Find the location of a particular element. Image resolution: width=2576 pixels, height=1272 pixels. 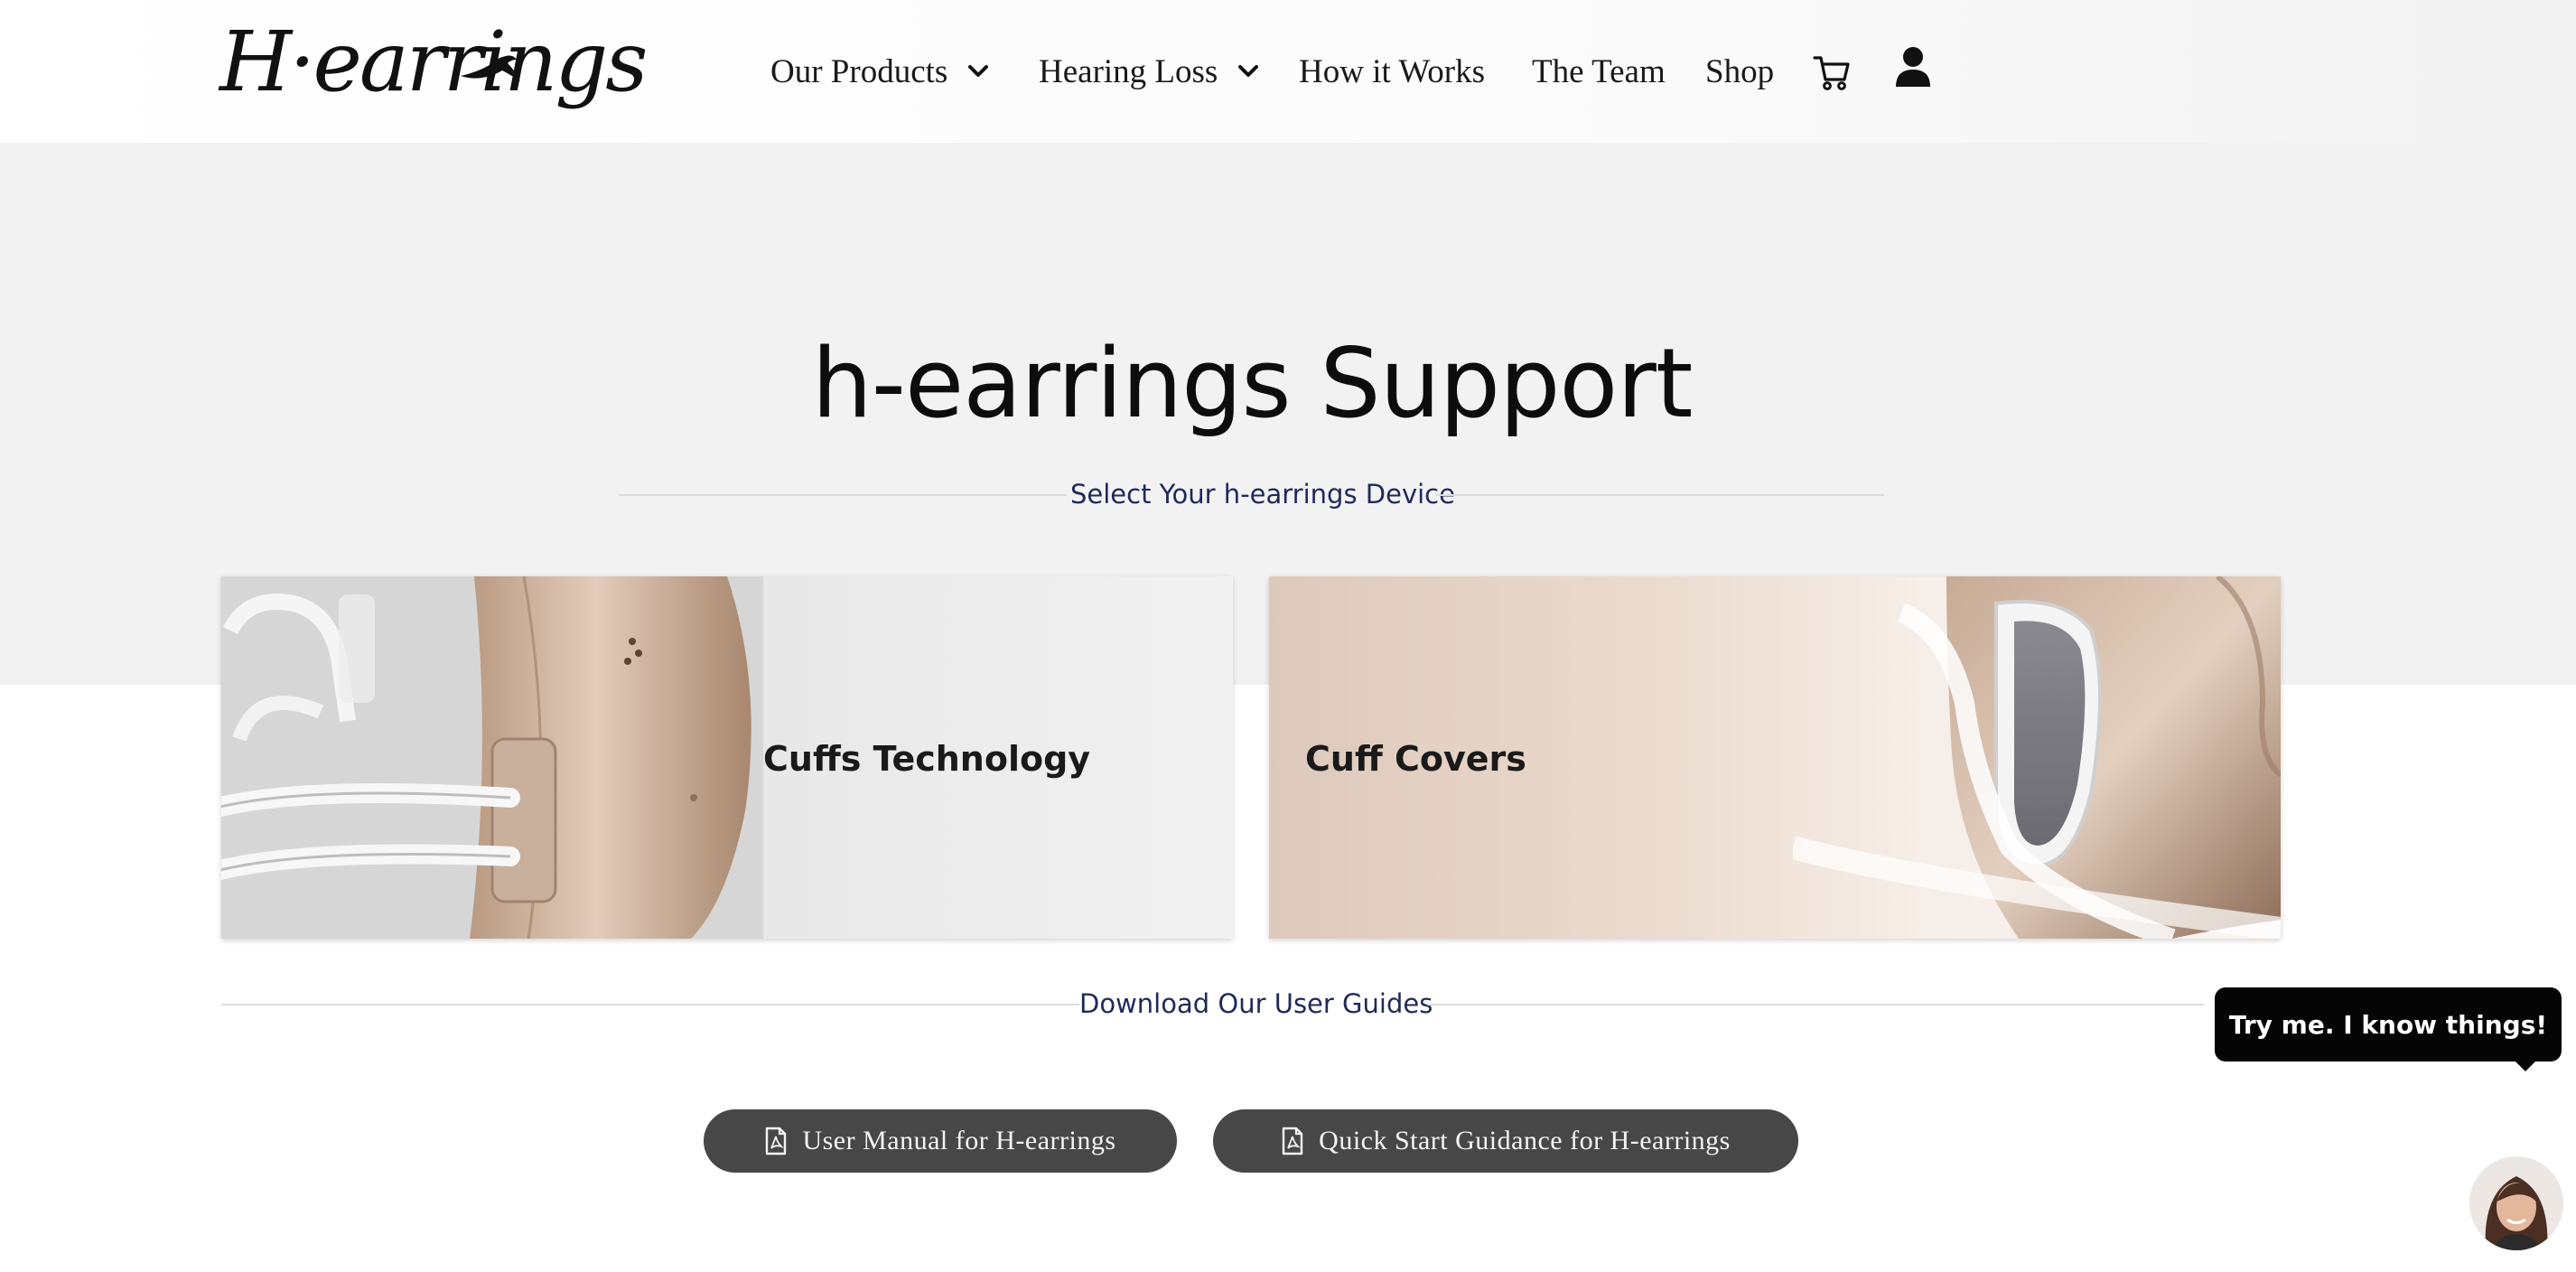

nav-label: Hearing Loss is located at coordinates (1129, 71).